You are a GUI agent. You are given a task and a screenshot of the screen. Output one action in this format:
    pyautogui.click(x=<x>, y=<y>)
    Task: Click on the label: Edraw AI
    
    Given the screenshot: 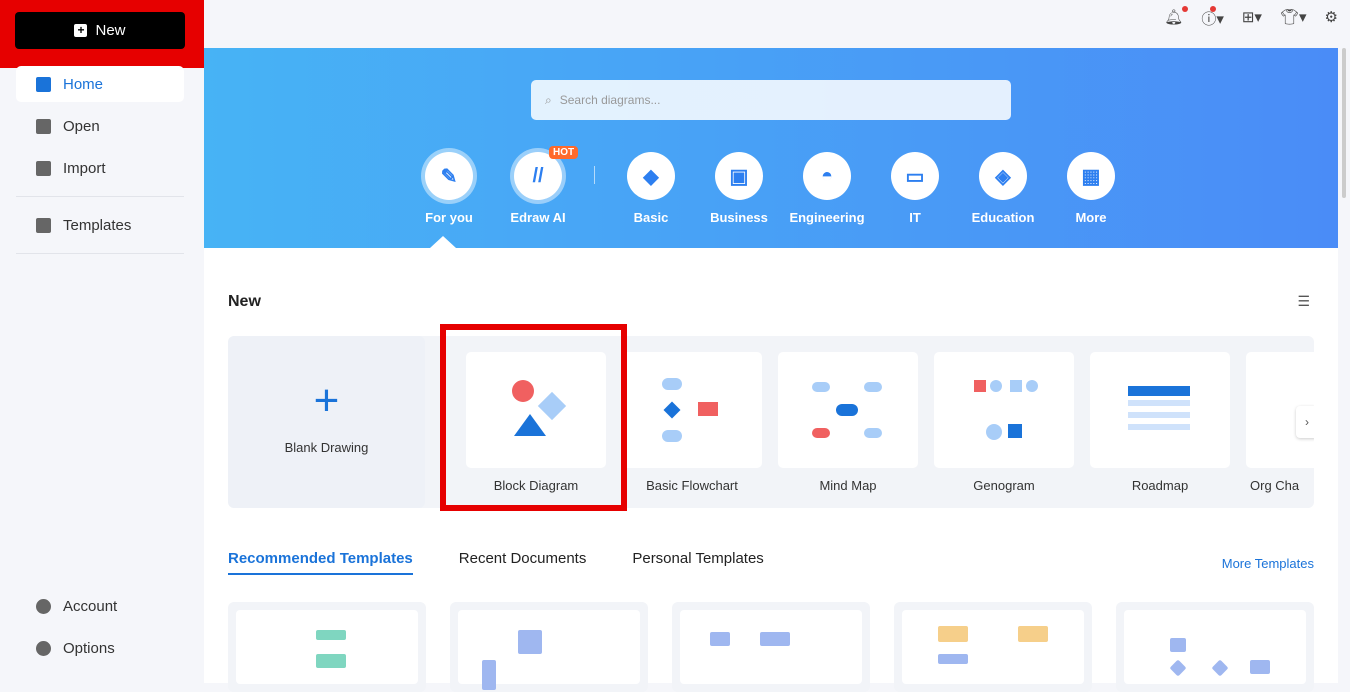 What is the action you would take?
    pyautogui.click(x=538, y=217)
    